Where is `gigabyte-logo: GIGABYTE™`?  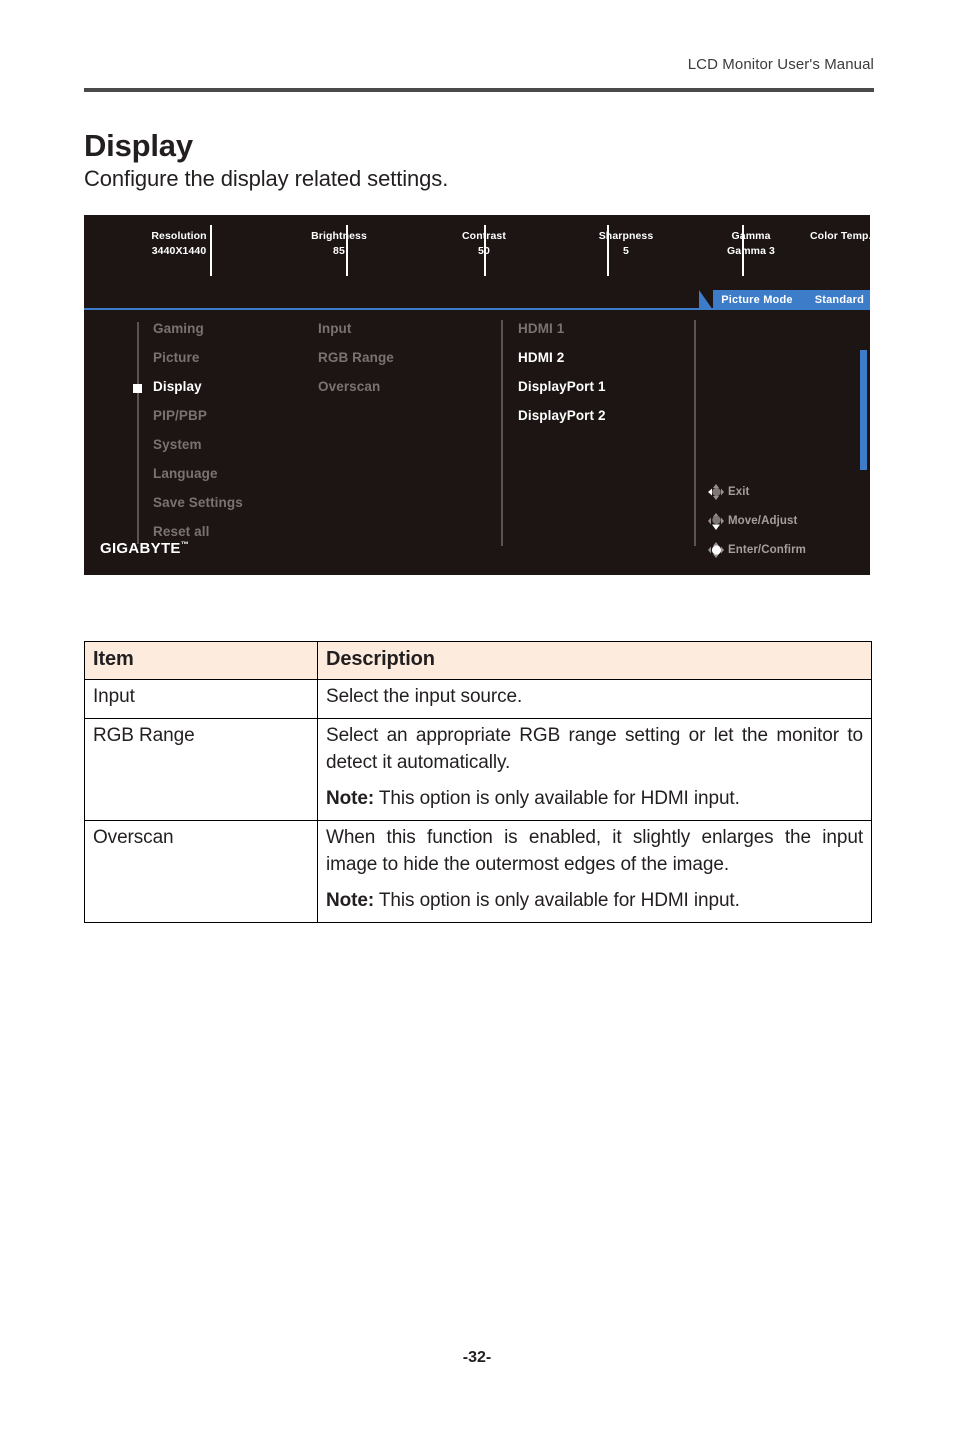
gigabyte-logo: GIGABYTE™ is located at coordinates (144, 548).